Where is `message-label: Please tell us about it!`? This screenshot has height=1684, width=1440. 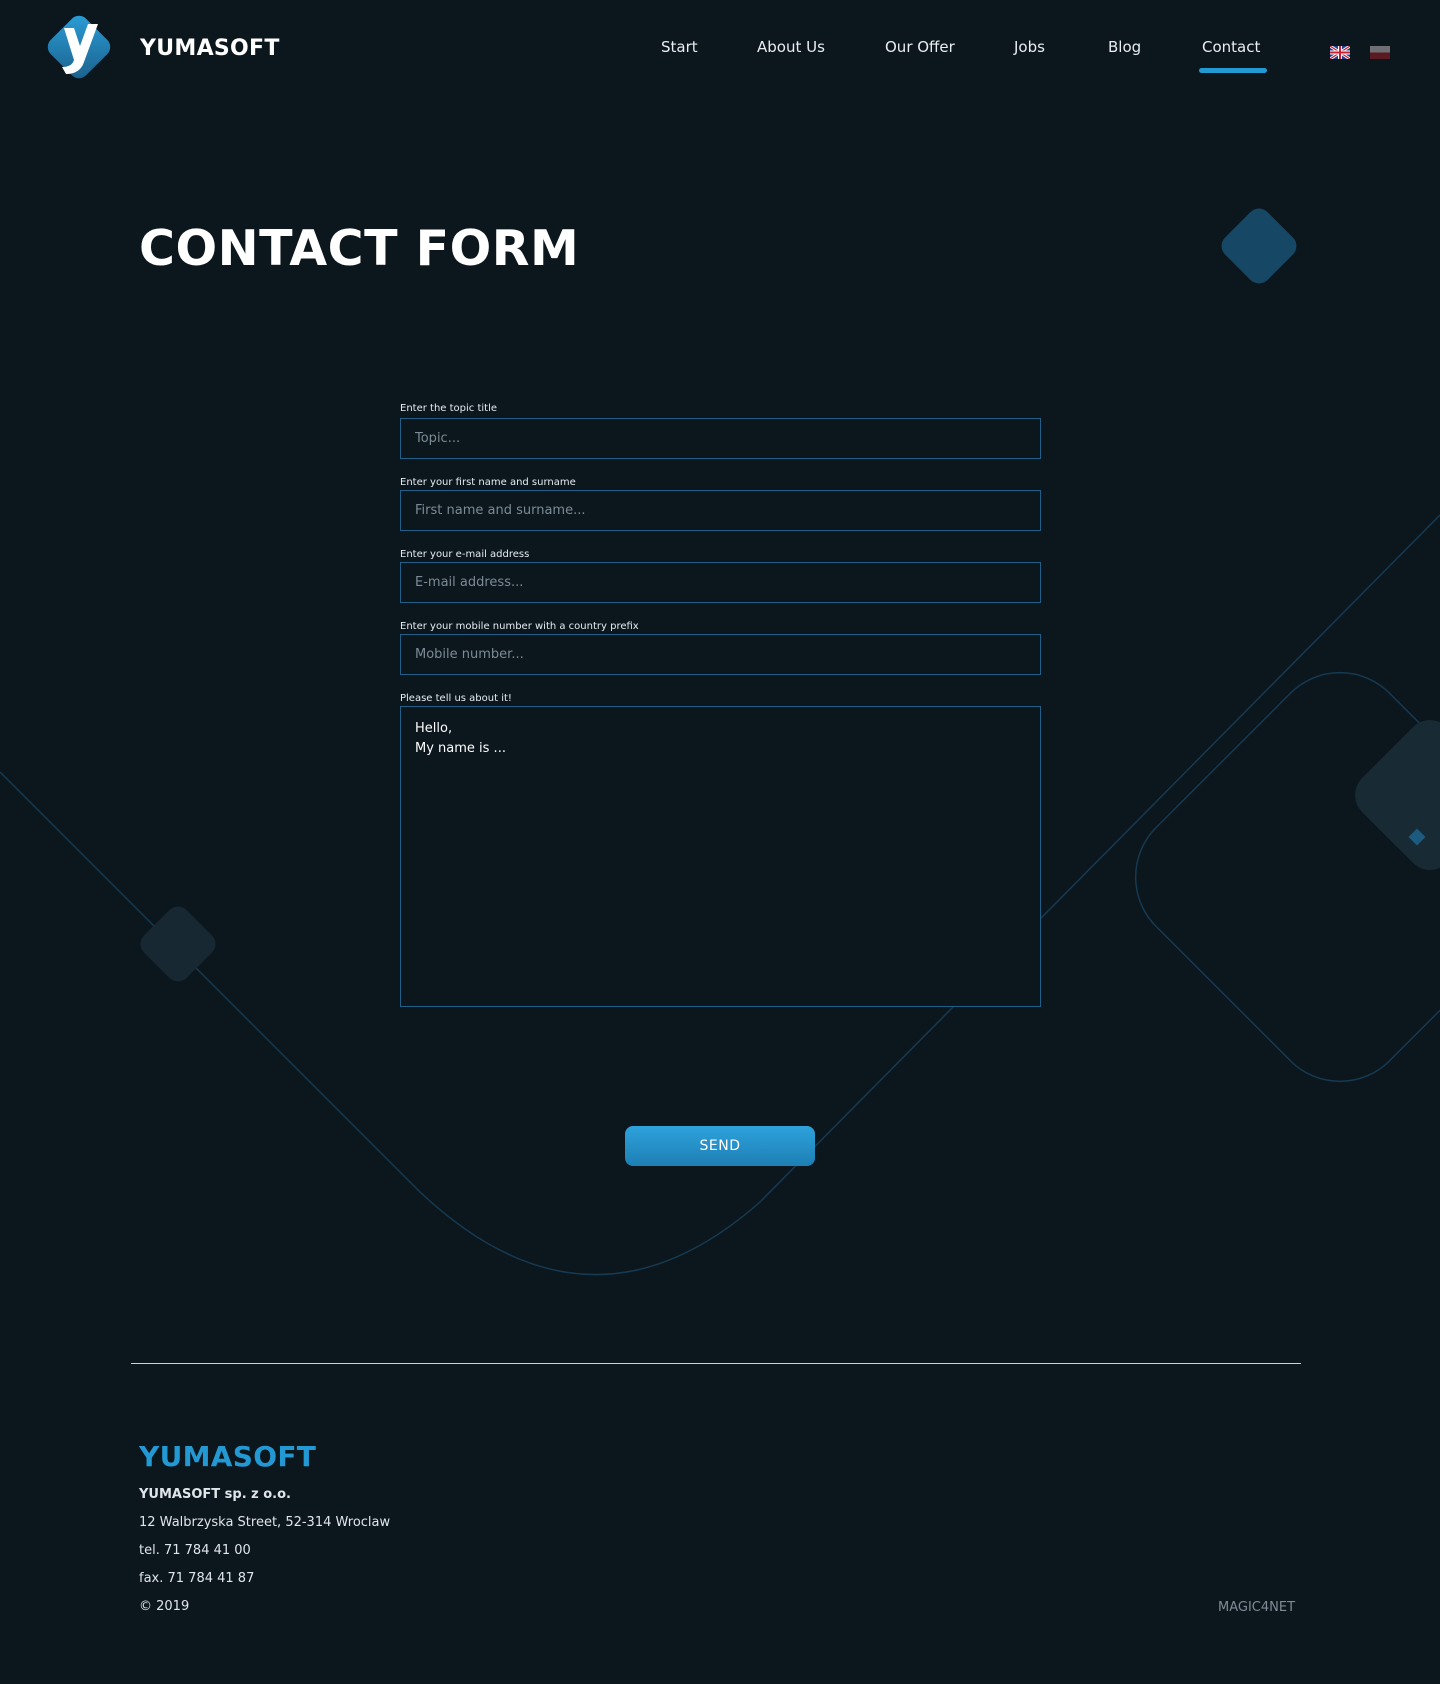 message-label: Please tell us about it! is located at coordinates (456, 698).